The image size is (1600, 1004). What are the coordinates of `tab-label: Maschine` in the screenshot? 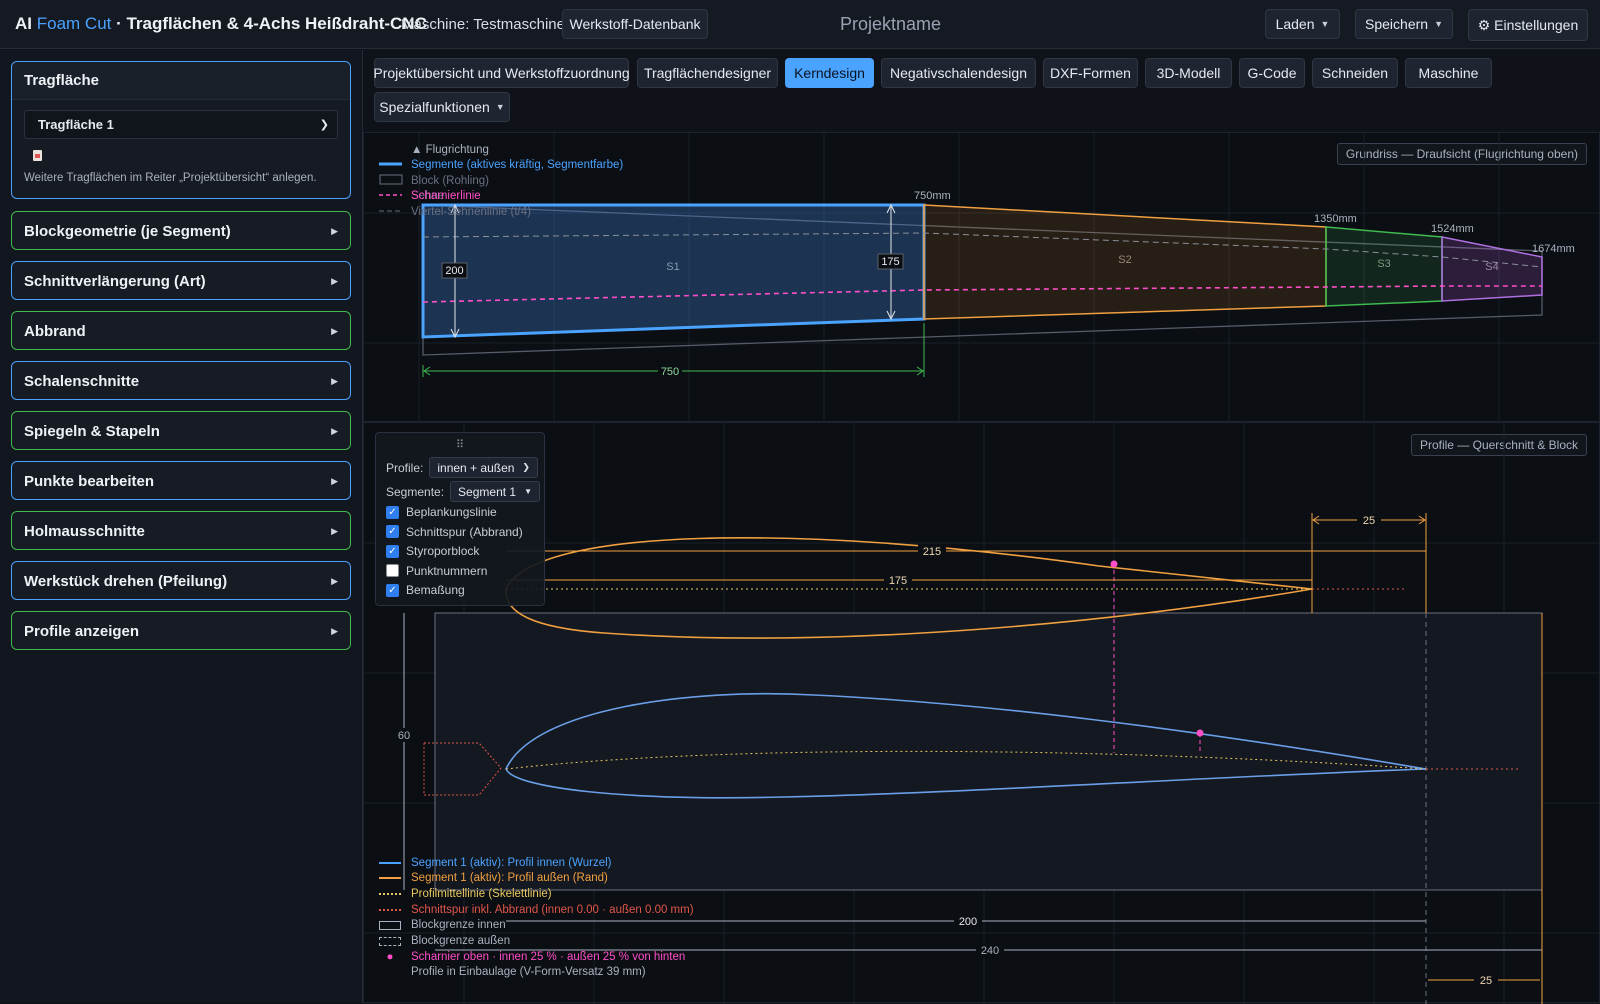 It's located at (1448, 73).